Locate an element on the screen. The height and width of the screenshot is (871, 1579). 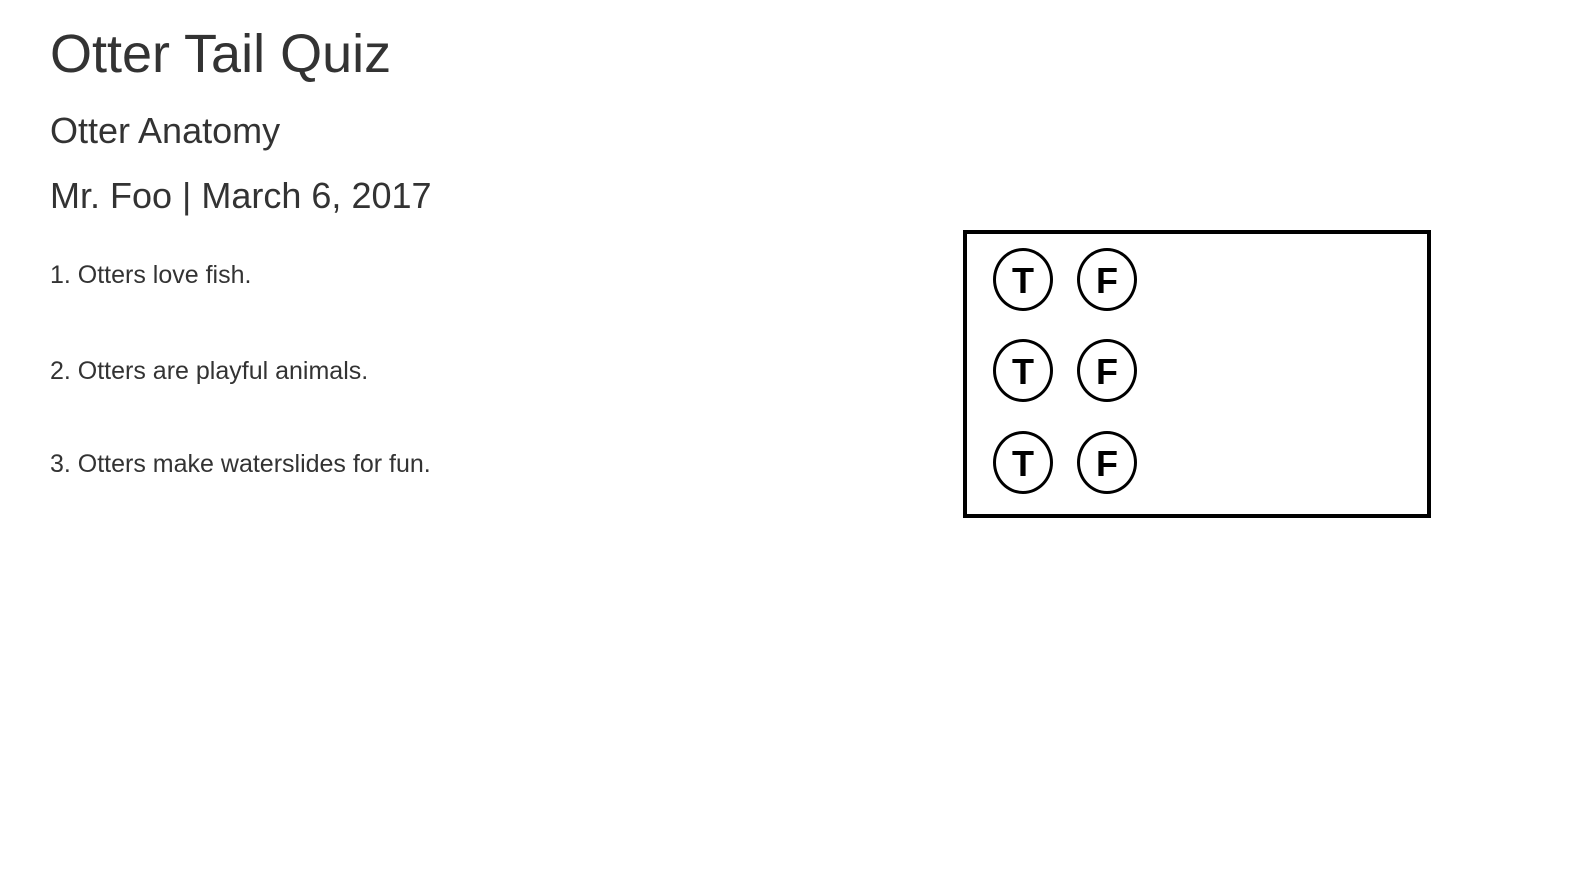
answer-1-true-bubble: T is located at coordinates (1023, 279).